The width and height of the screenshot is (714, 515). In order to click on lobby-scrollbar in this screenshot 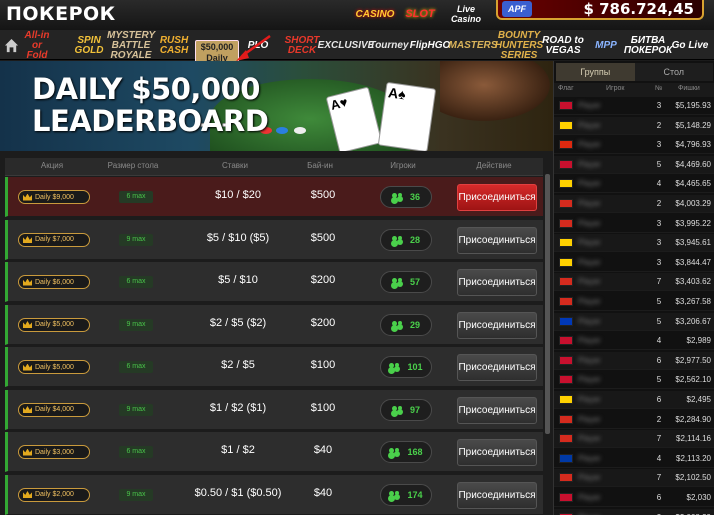, I will do `click(547, 304)`.